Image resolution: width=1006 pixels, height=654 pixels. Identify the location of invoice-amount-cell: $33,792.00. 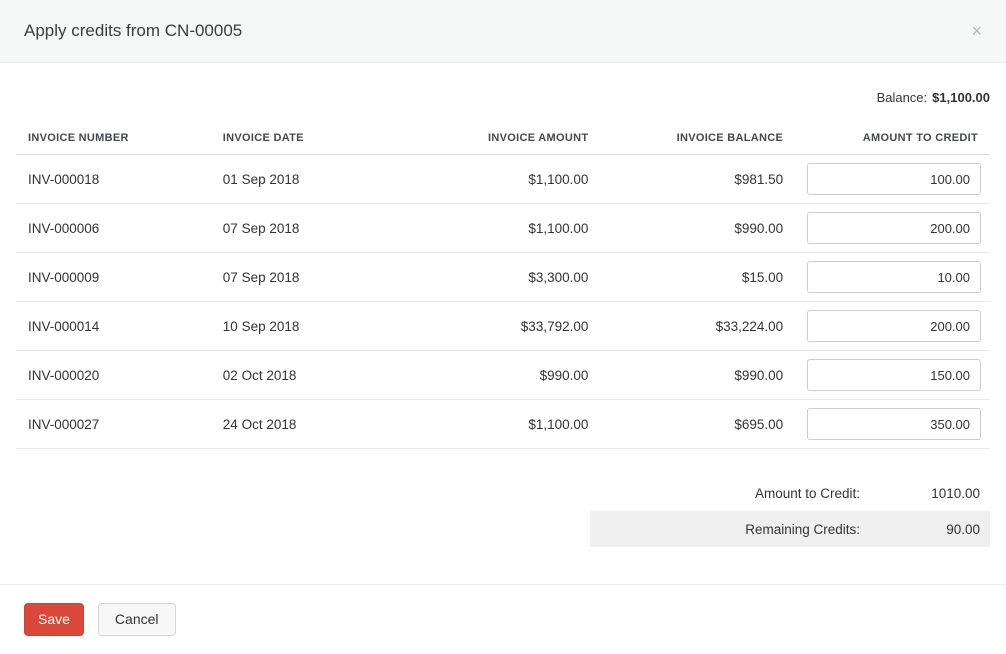
(500, 326).